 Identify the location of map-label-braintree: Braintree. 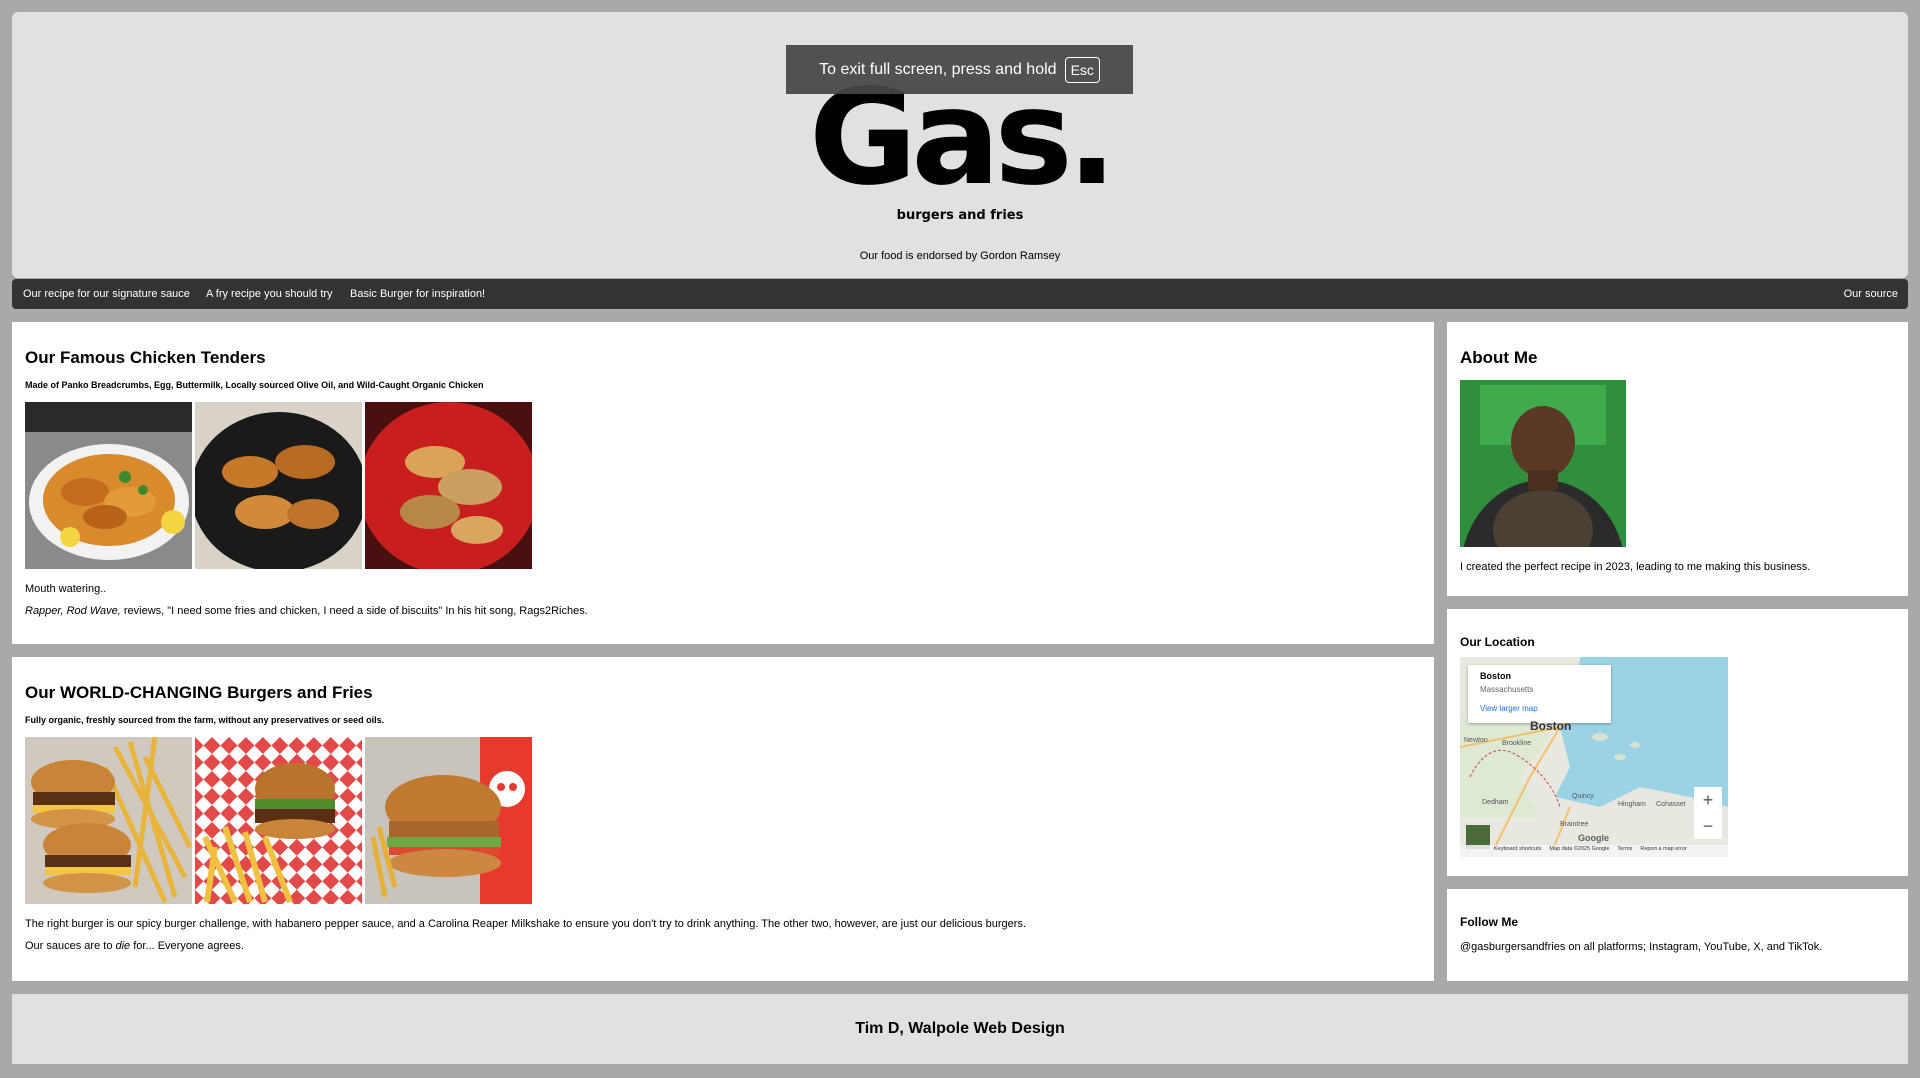
(1574, 824).